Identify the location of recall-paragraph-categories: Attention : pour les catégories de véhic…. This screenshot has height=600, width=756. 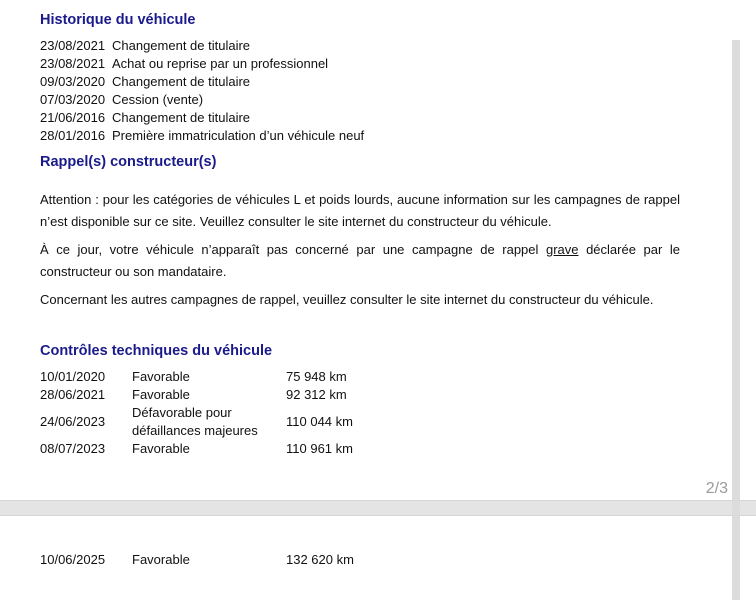
(360, 210).